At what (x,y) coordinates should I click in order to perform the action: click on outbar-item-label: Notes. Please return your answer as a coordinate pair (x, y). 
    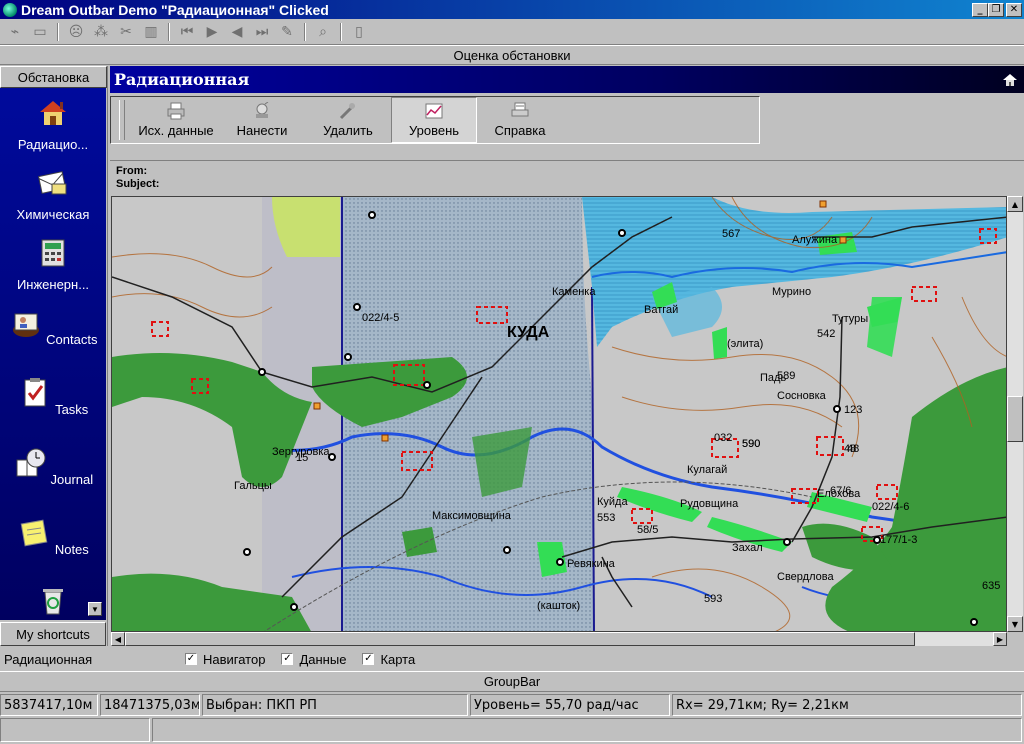
    Looking at the image, I should click on (71, 549).